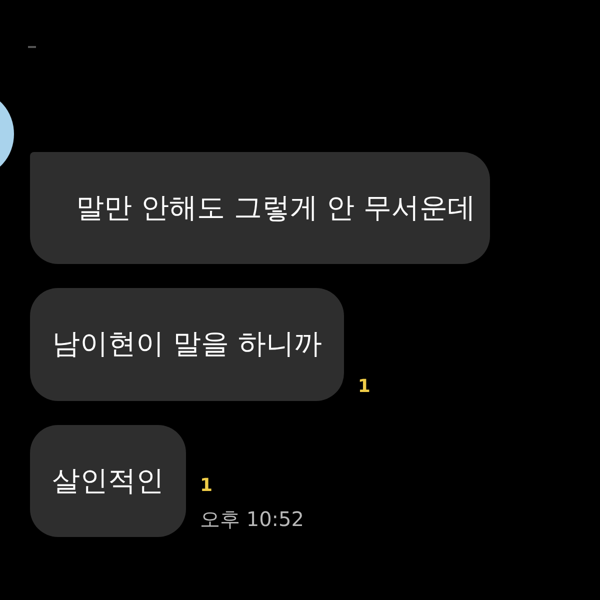  Describe the element at coordinates (252, 520) in the screenshot. I see `message-time: 오후 10:52` at that location.